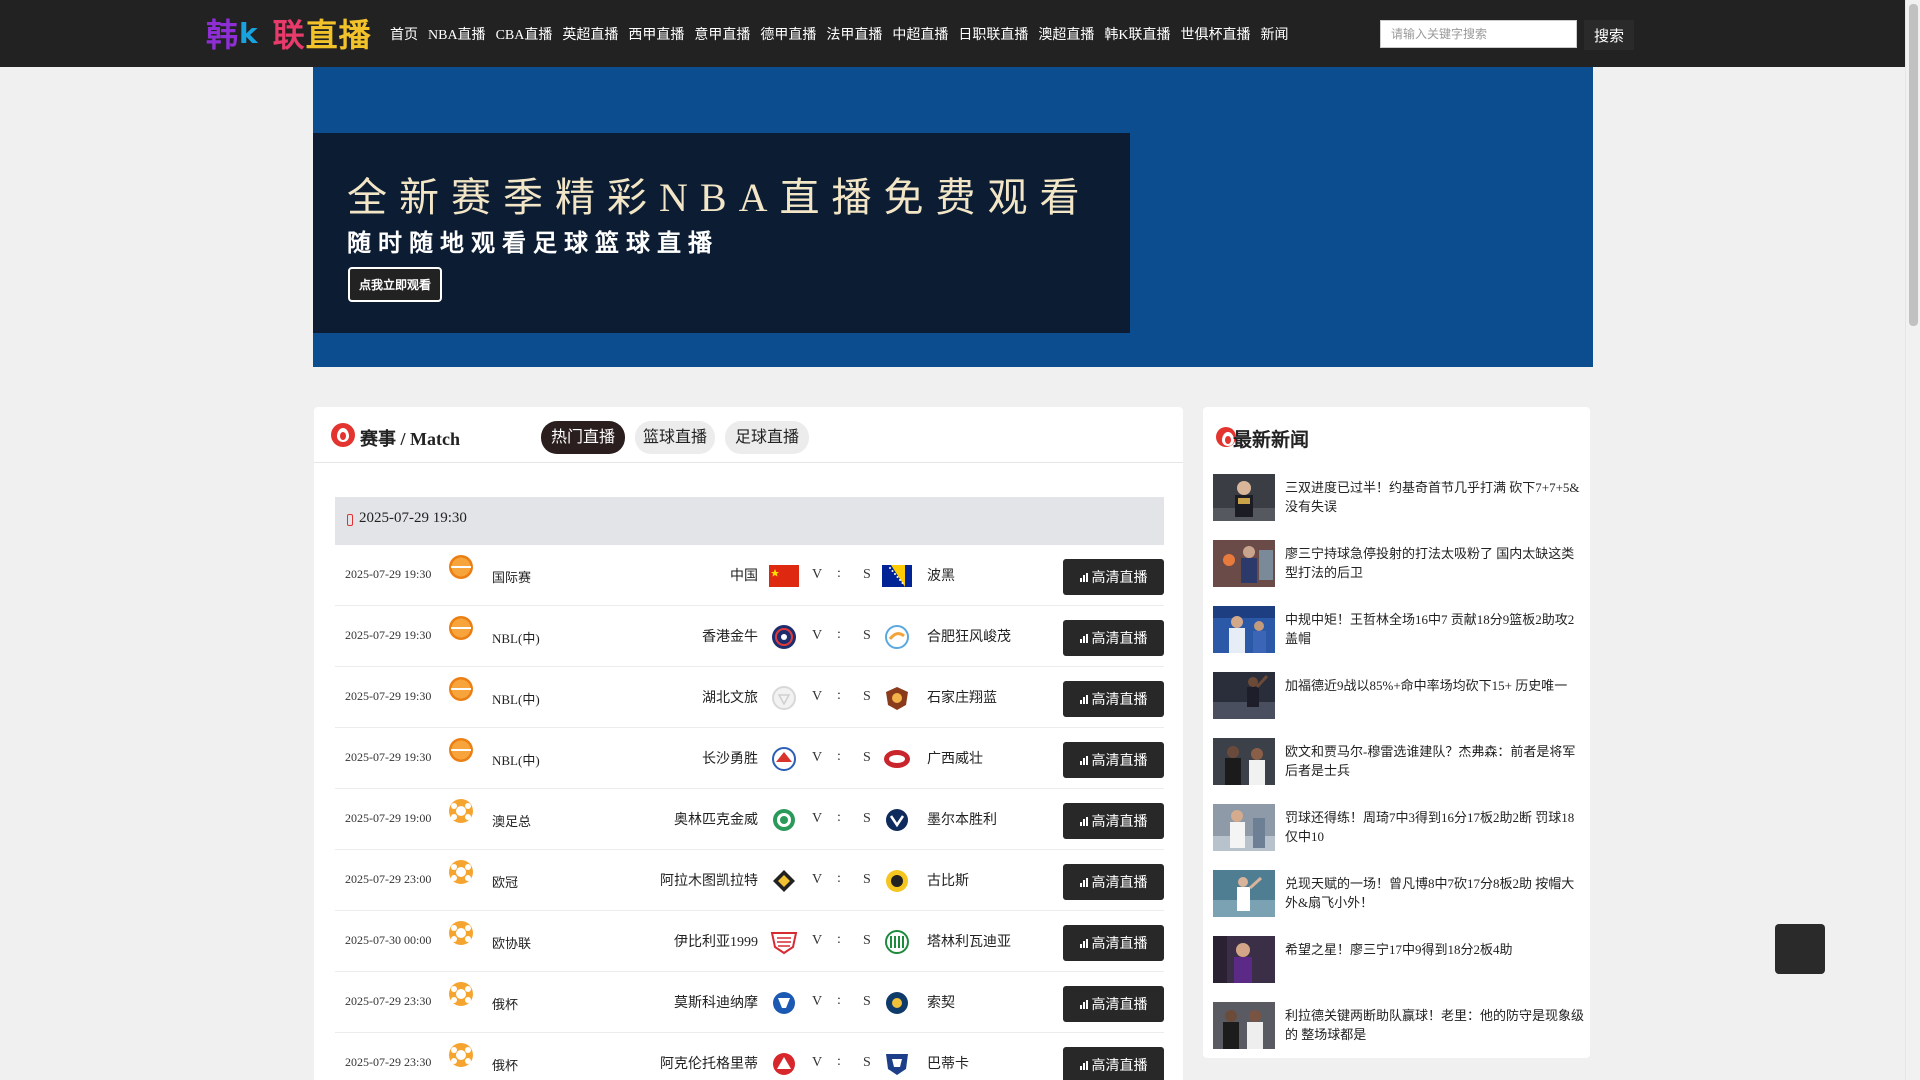 Image resolution: width=1920 pixels, height=1080 pixels. I want to click on match-time: 2025-07-29 23:30, so click(388, 1001).